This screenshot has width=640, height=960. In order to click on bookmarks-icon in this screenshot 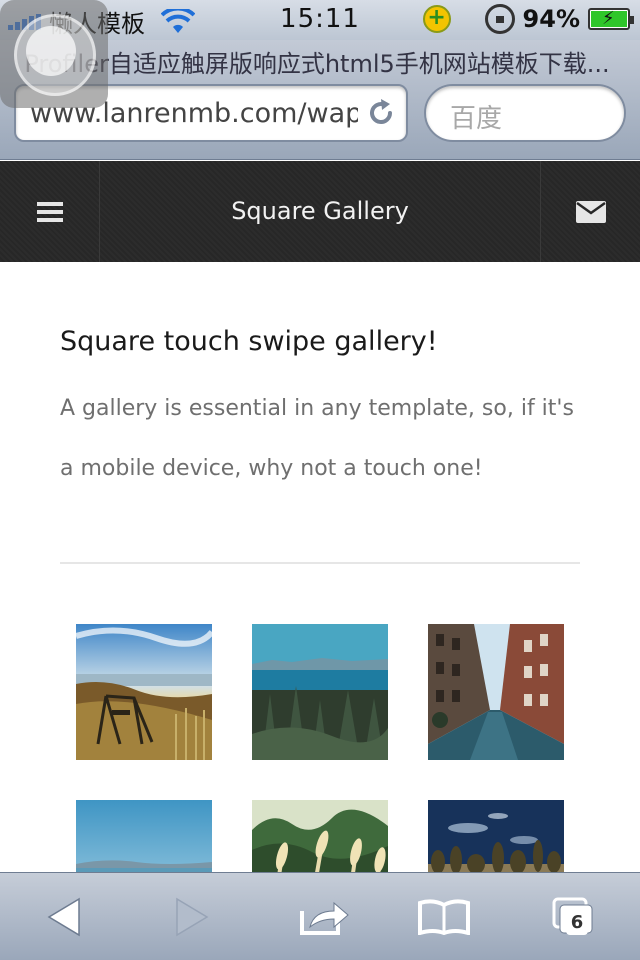, I will do `click(444, 917)`.